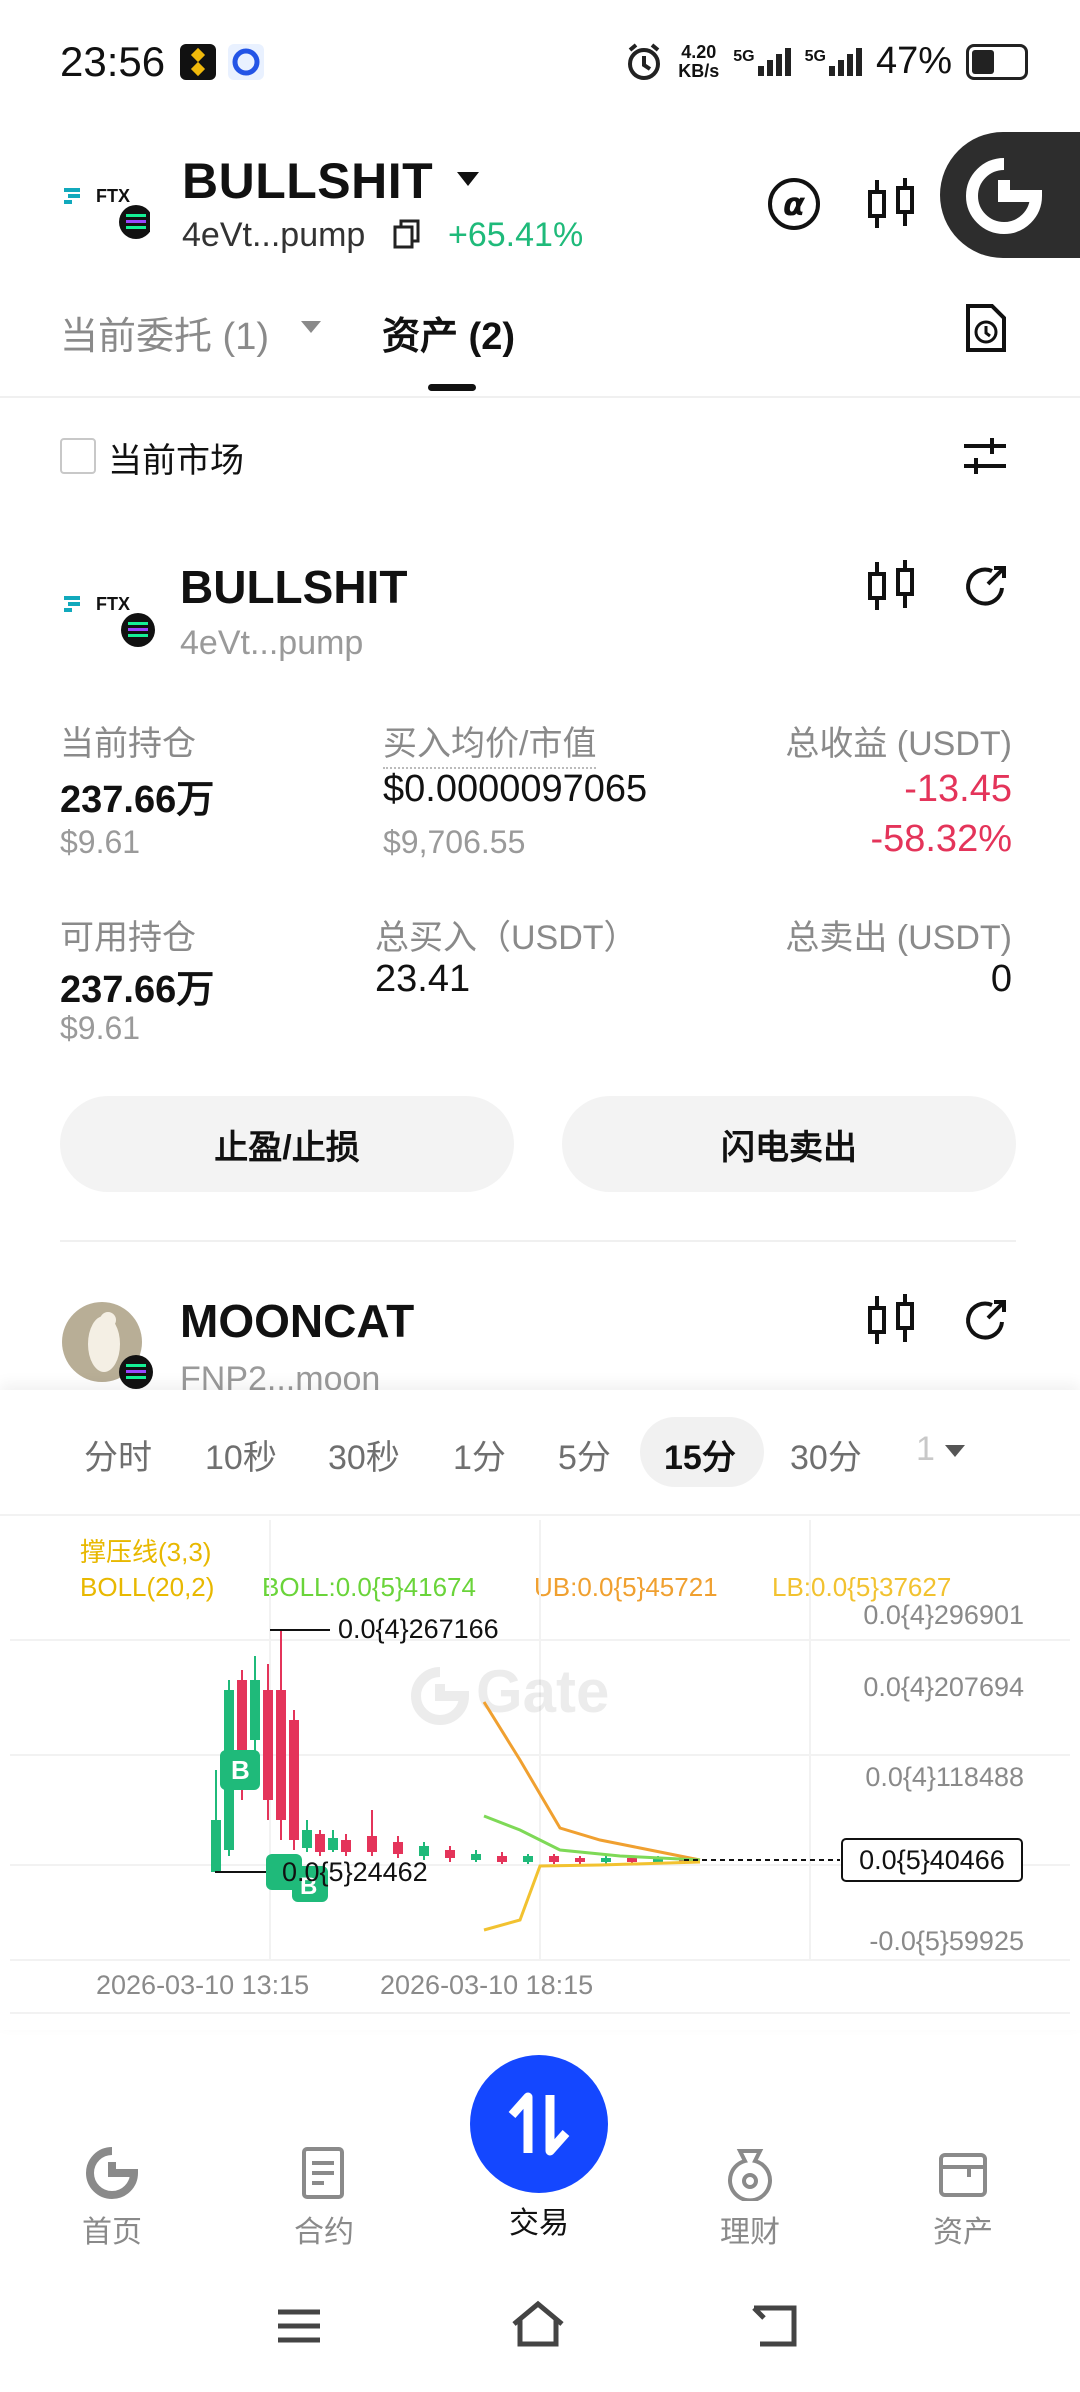 This screenshot has height=2392, width=1080. I want to click on net-speed: 4.20 KB/s, so click(699, 61).